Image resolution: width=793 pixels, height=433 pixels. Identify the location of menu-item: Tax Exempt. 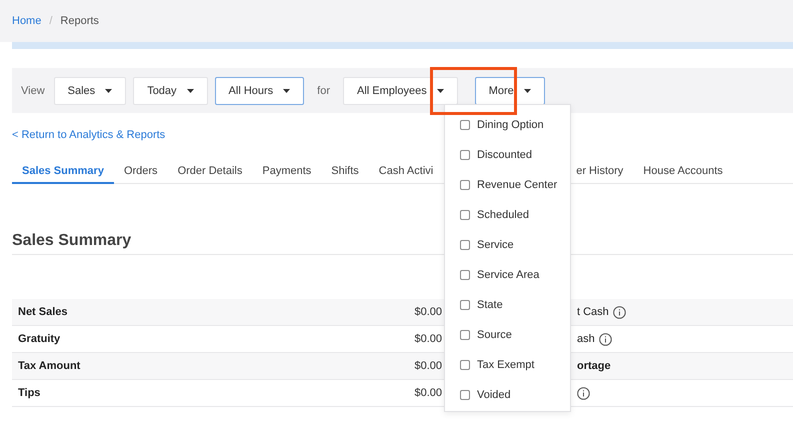
(507, 365).